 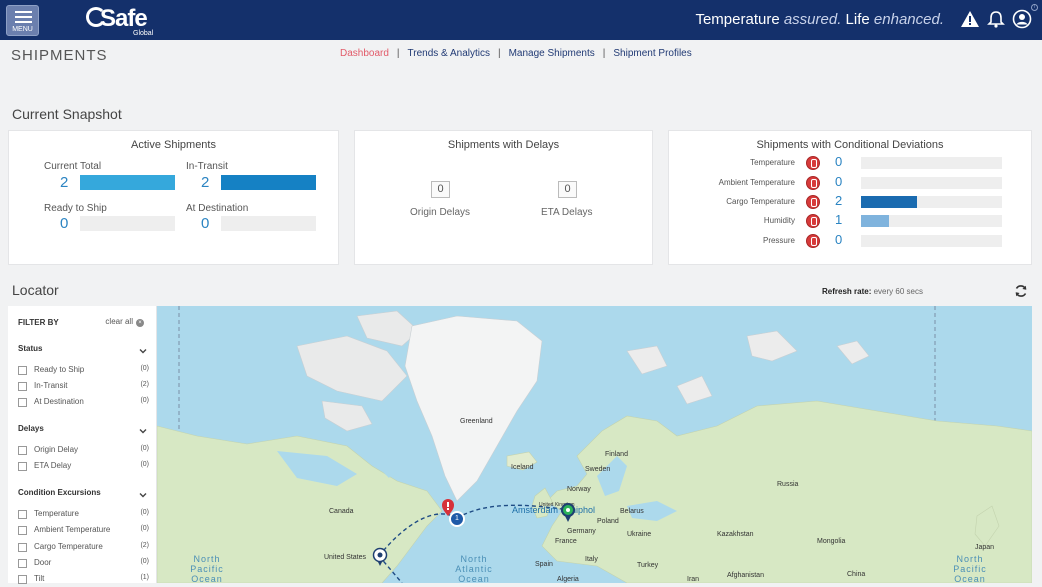 I want to click on filter-item-door: Door (0), so click(x=83, y=564).